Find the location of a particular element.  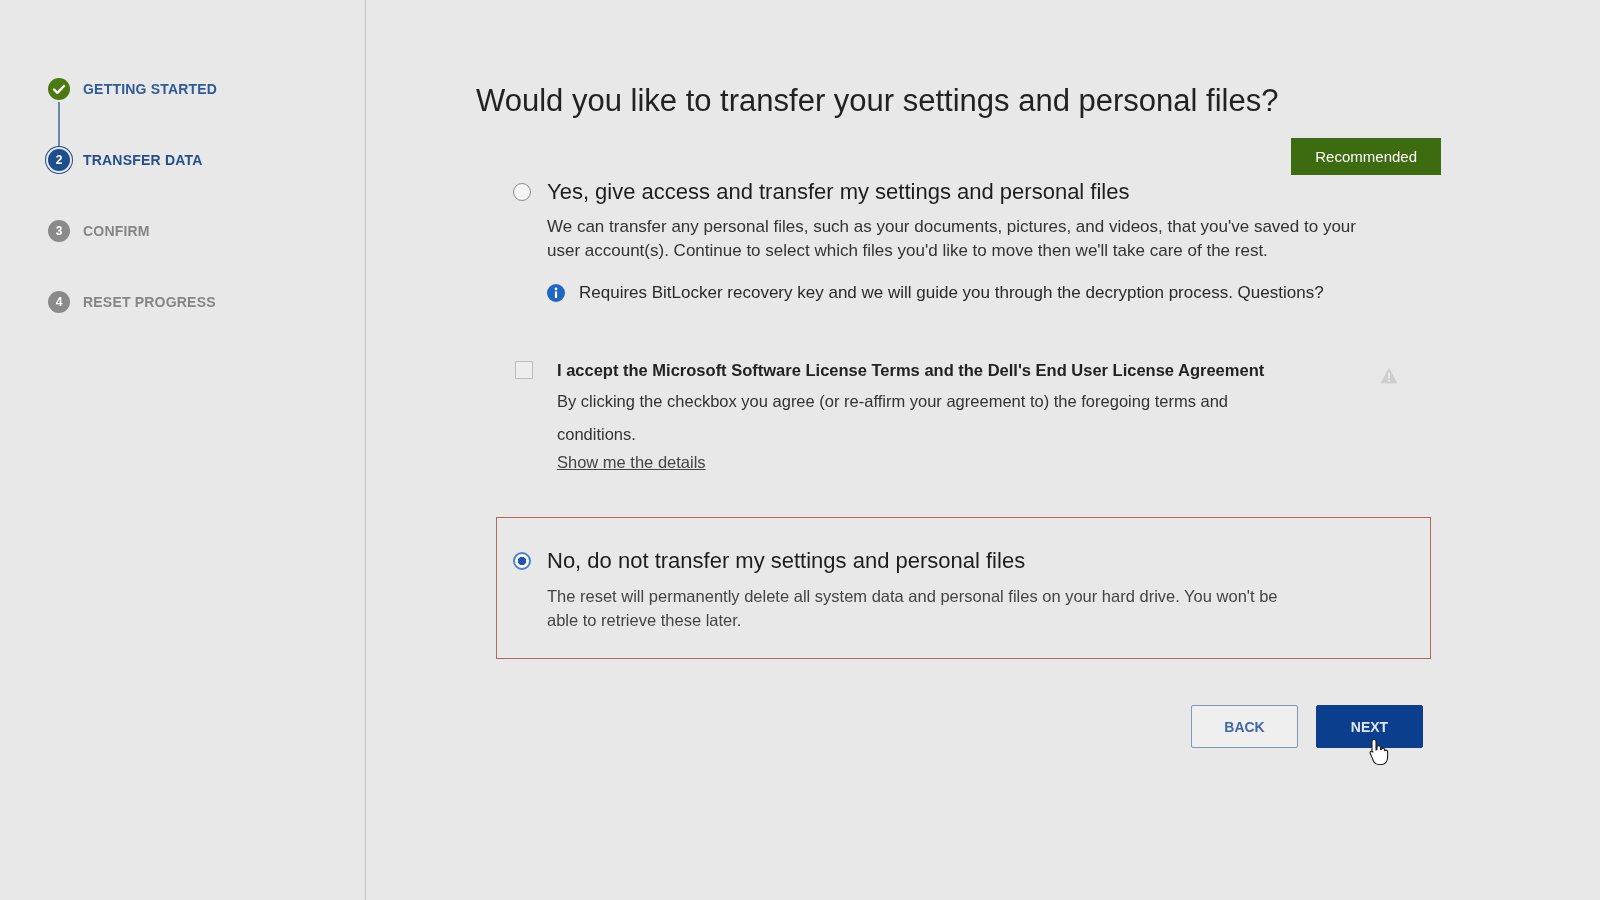

next-button: NEXT is located at coordinates (1369, 726).